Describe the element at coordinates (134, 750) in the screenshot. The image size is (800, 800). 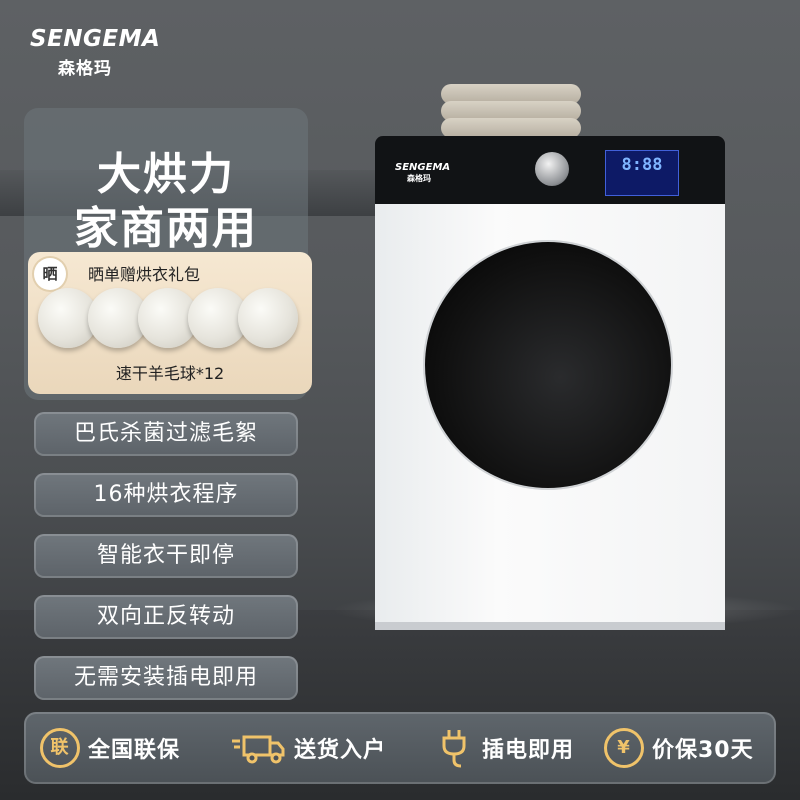
I see `guarantee-label: 全国联保` at that location.